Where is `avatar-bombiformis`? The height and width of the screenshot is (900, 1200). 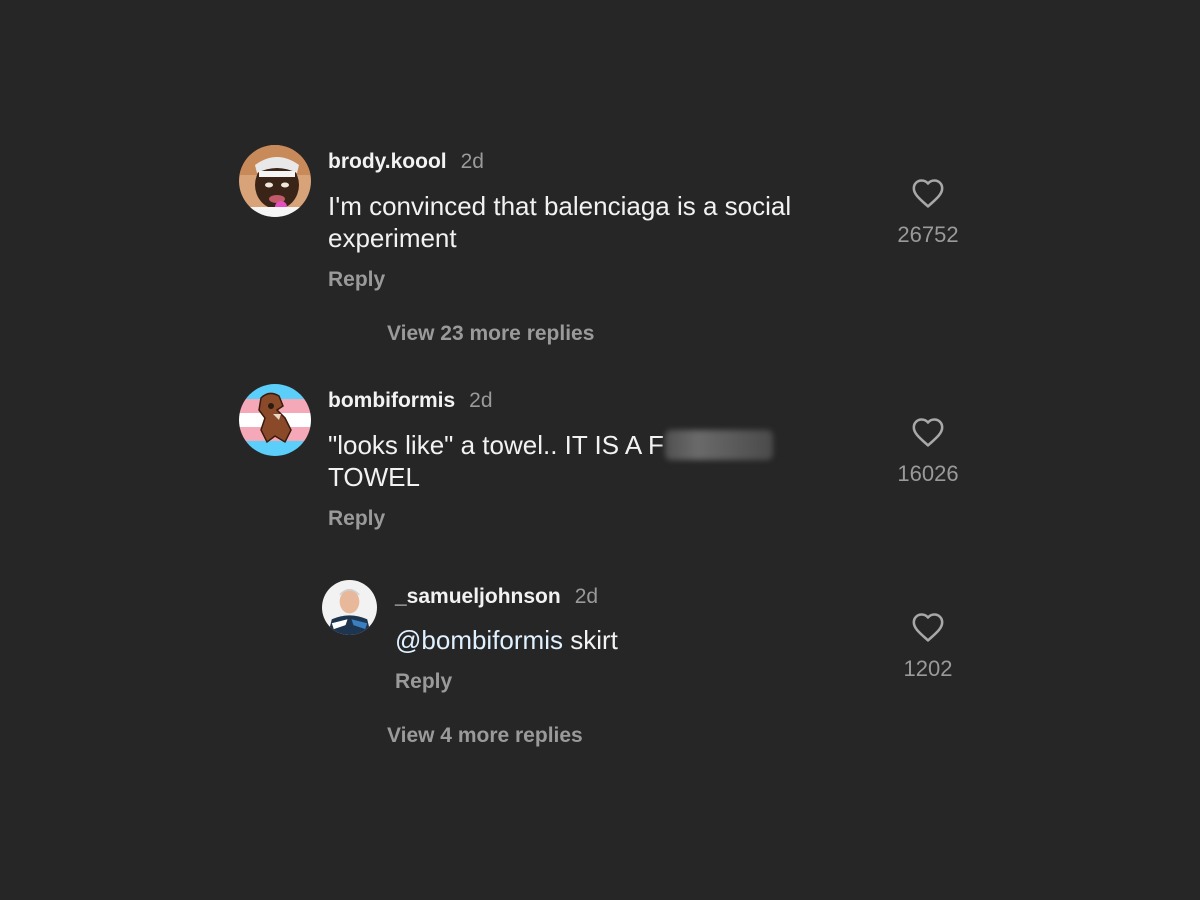 avatar-bombiformis is located at coordinates (275, 420).